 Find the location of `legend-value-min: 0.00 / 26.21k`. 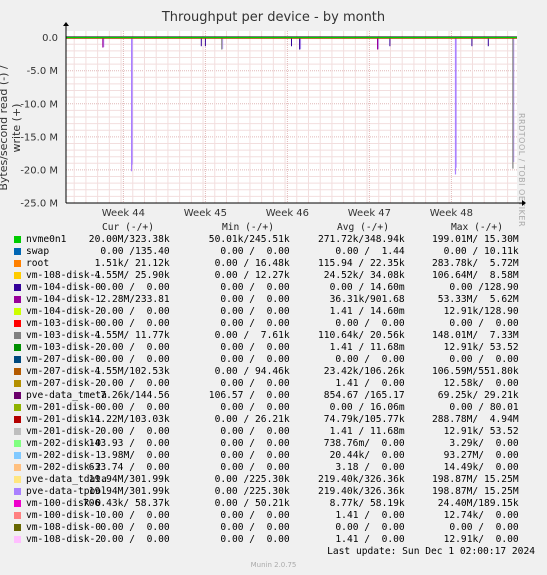

legend-value-min: 0.00 / 26.21k is located at coordinates (252, 419).